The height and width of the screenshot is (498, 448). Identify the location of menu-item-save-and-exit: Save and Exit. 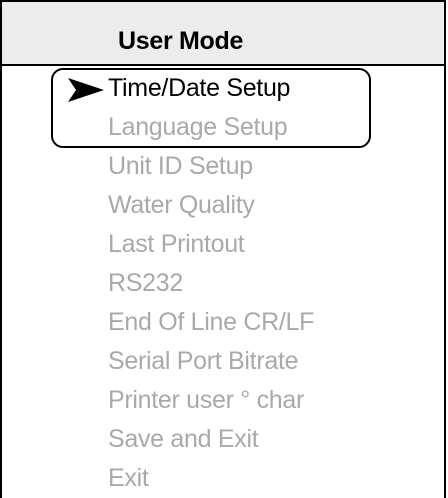
(183, 439).